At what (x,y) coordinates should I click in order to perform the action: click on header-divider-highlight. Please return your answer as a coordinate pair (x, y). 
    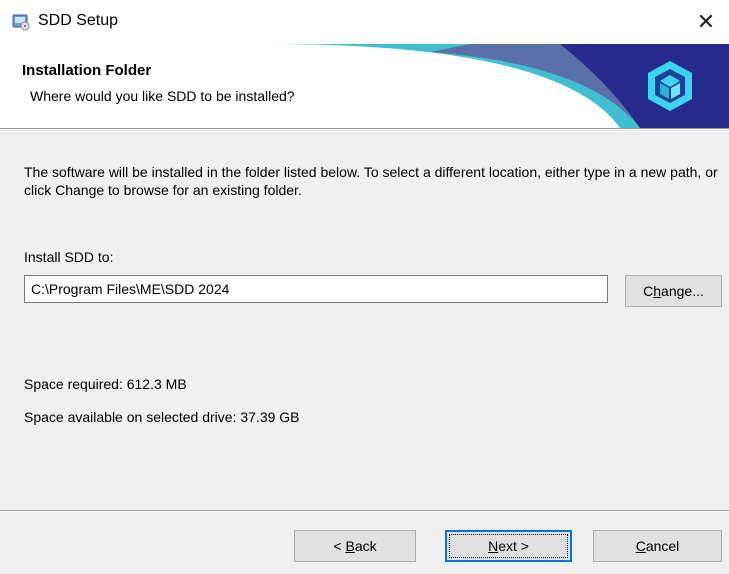
    Looking at the image, I should click on (364, 129).